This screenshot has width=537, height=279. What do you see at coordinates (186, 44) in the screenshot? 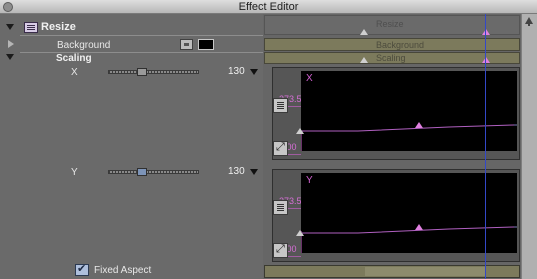
I see `eyedropper-icon` at bounding box center [186, 44].